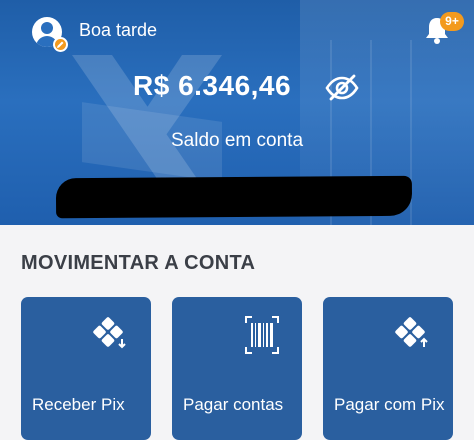  Describe the element at coordinates (452, 21) in the screenshot. I see `notification-badge: 9+` at that location.